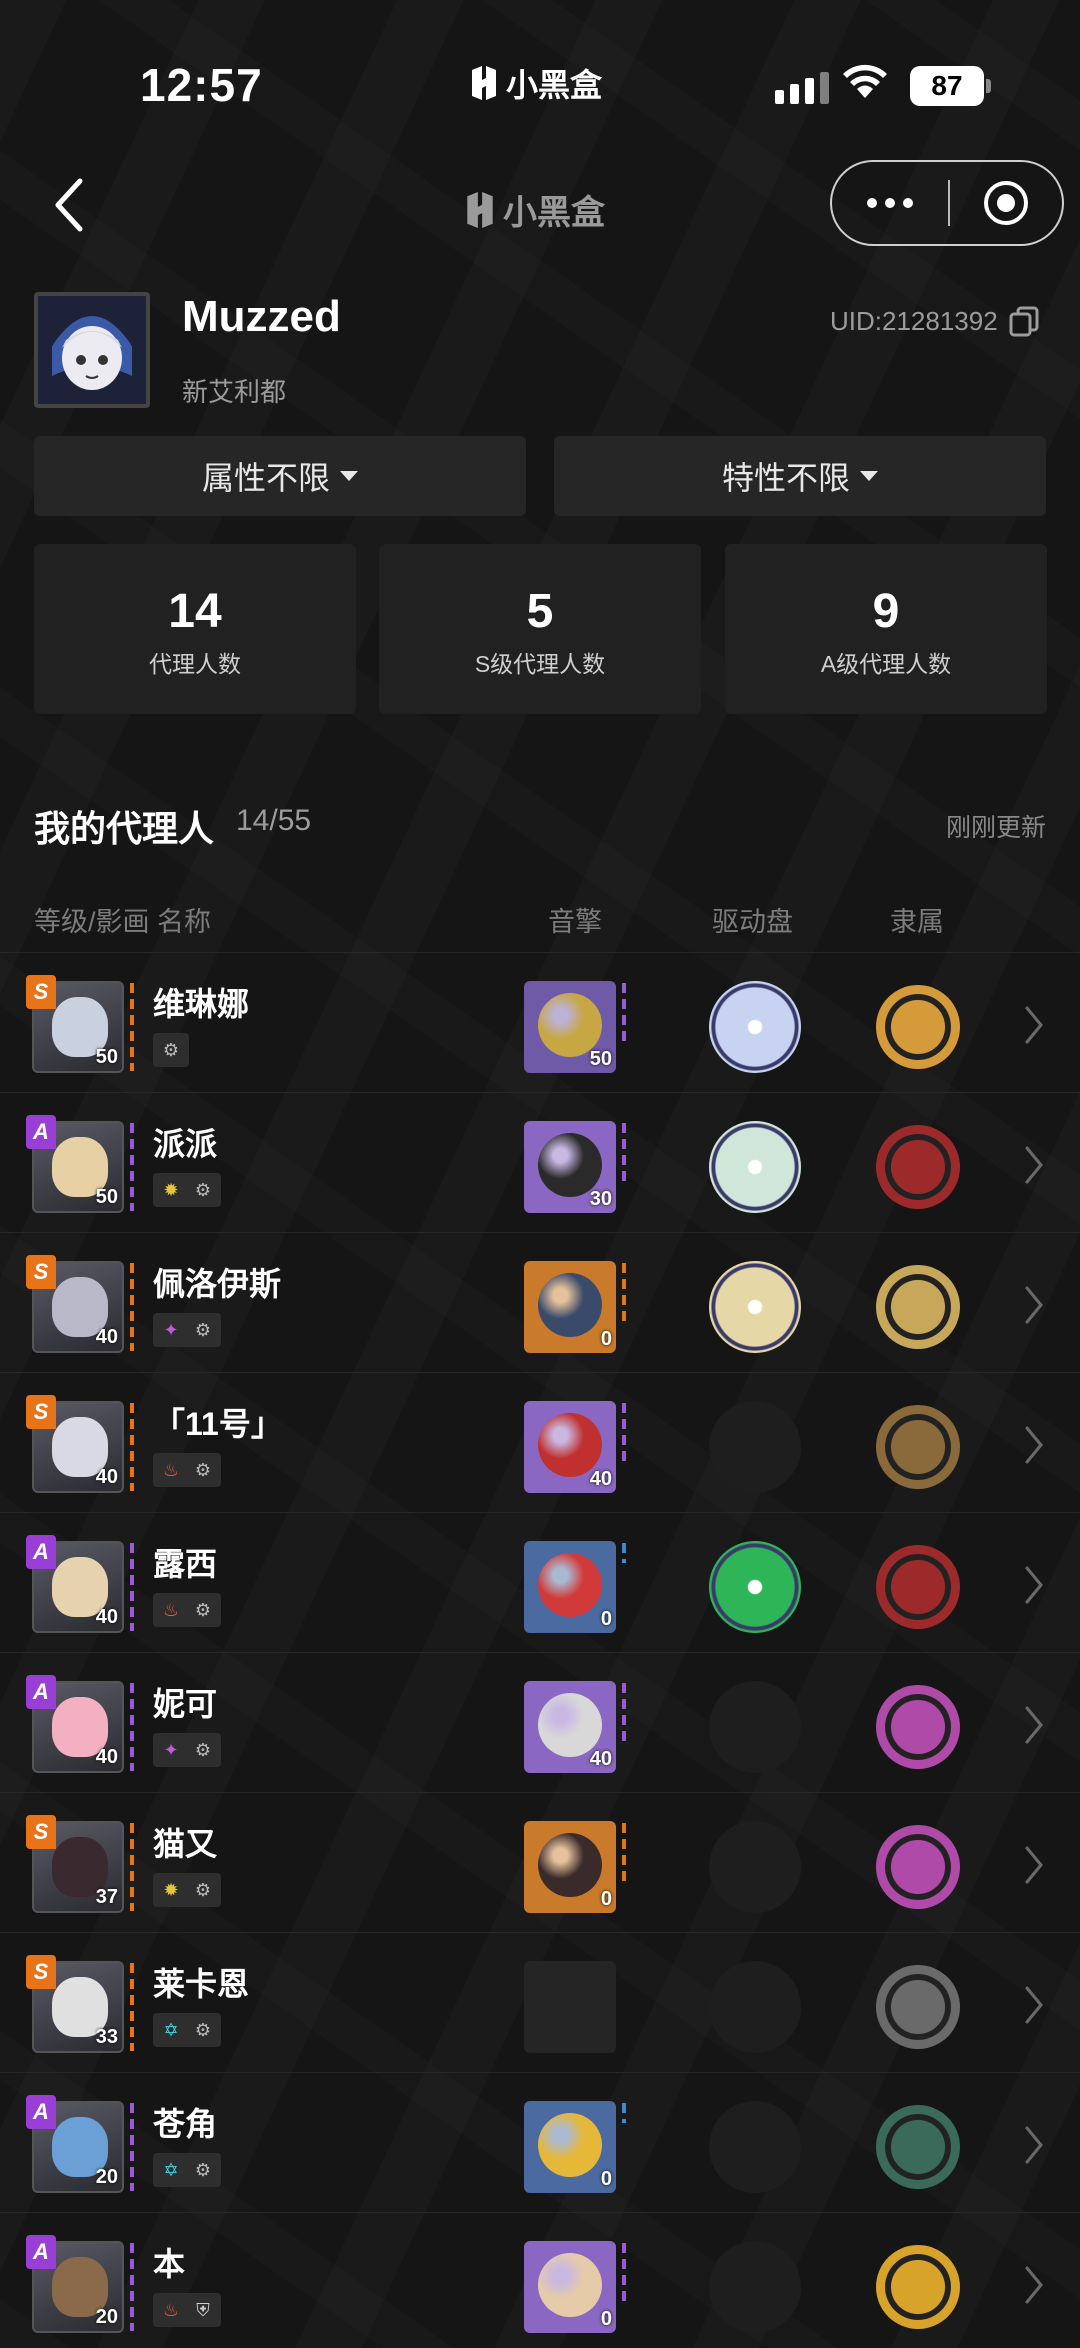  I want to click on column-header-faction: 隶属, so click(917, 922).